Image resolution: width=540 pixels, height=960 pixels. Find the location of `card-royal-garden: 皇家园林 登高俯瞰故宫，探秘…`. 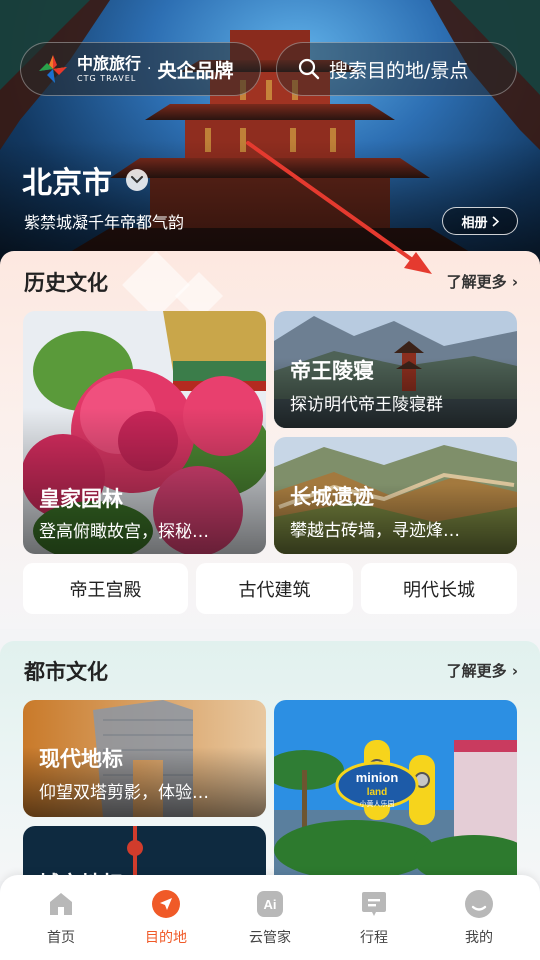

card-royal-garden: 皇家园林 登高俯瞰故宫，探秘… is located at coordinates (144, 432).